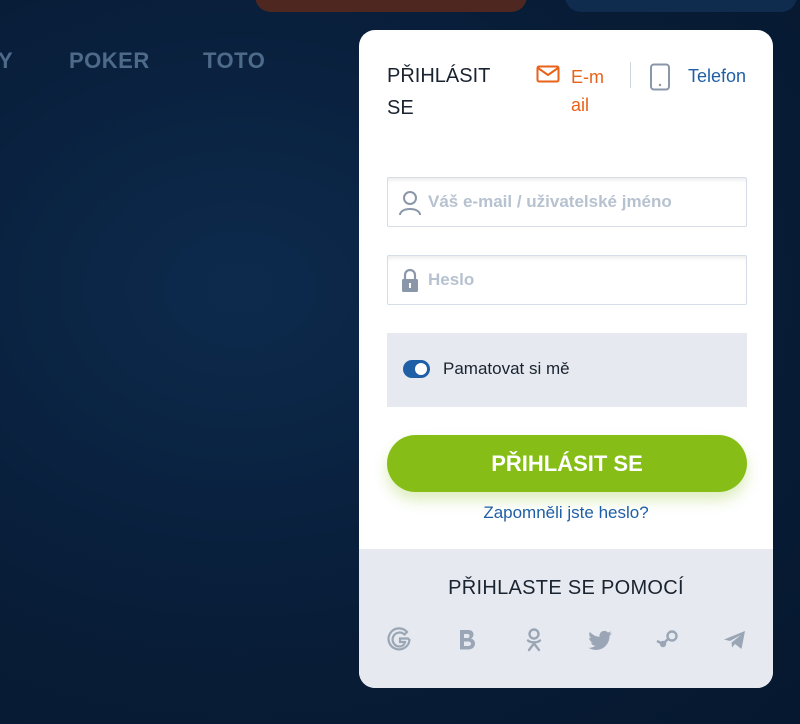 The width and height of the screenshot is (800, 724). What do you see at coordinates (534, 640) in the screenshot?
I see `odnoklassniki-icon` at bounding box center [534, 640].